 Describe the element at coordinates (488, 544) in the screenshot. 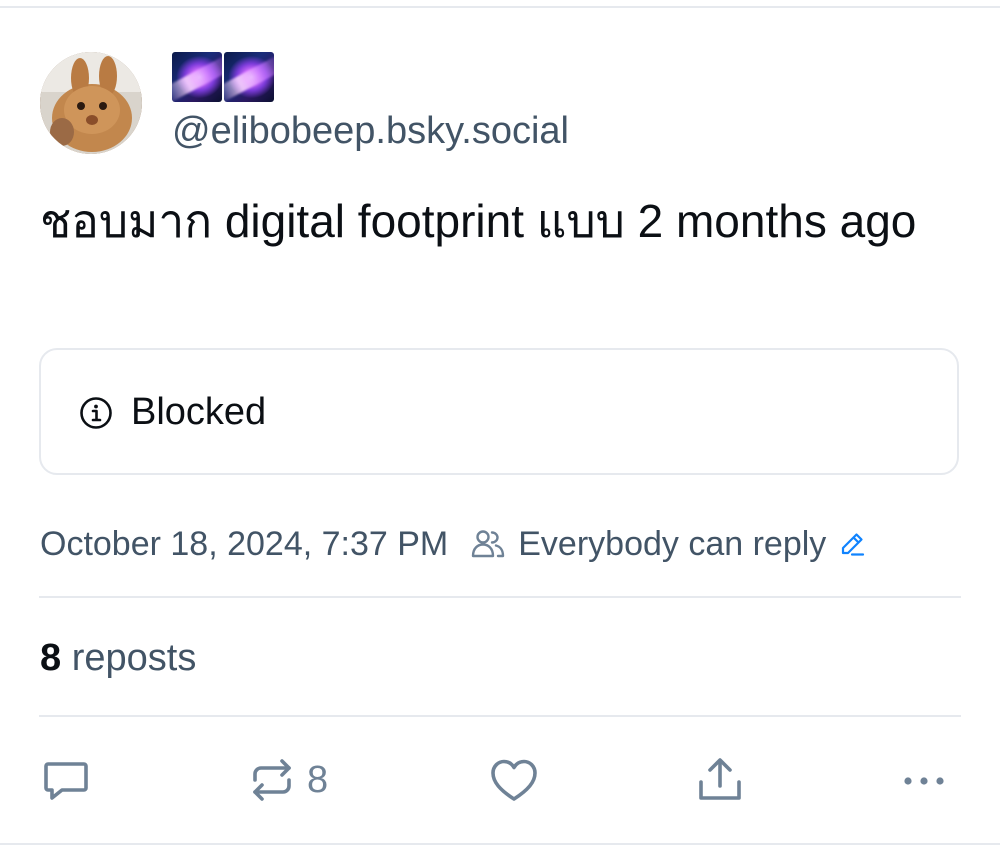

I see `people-icon` at that location.